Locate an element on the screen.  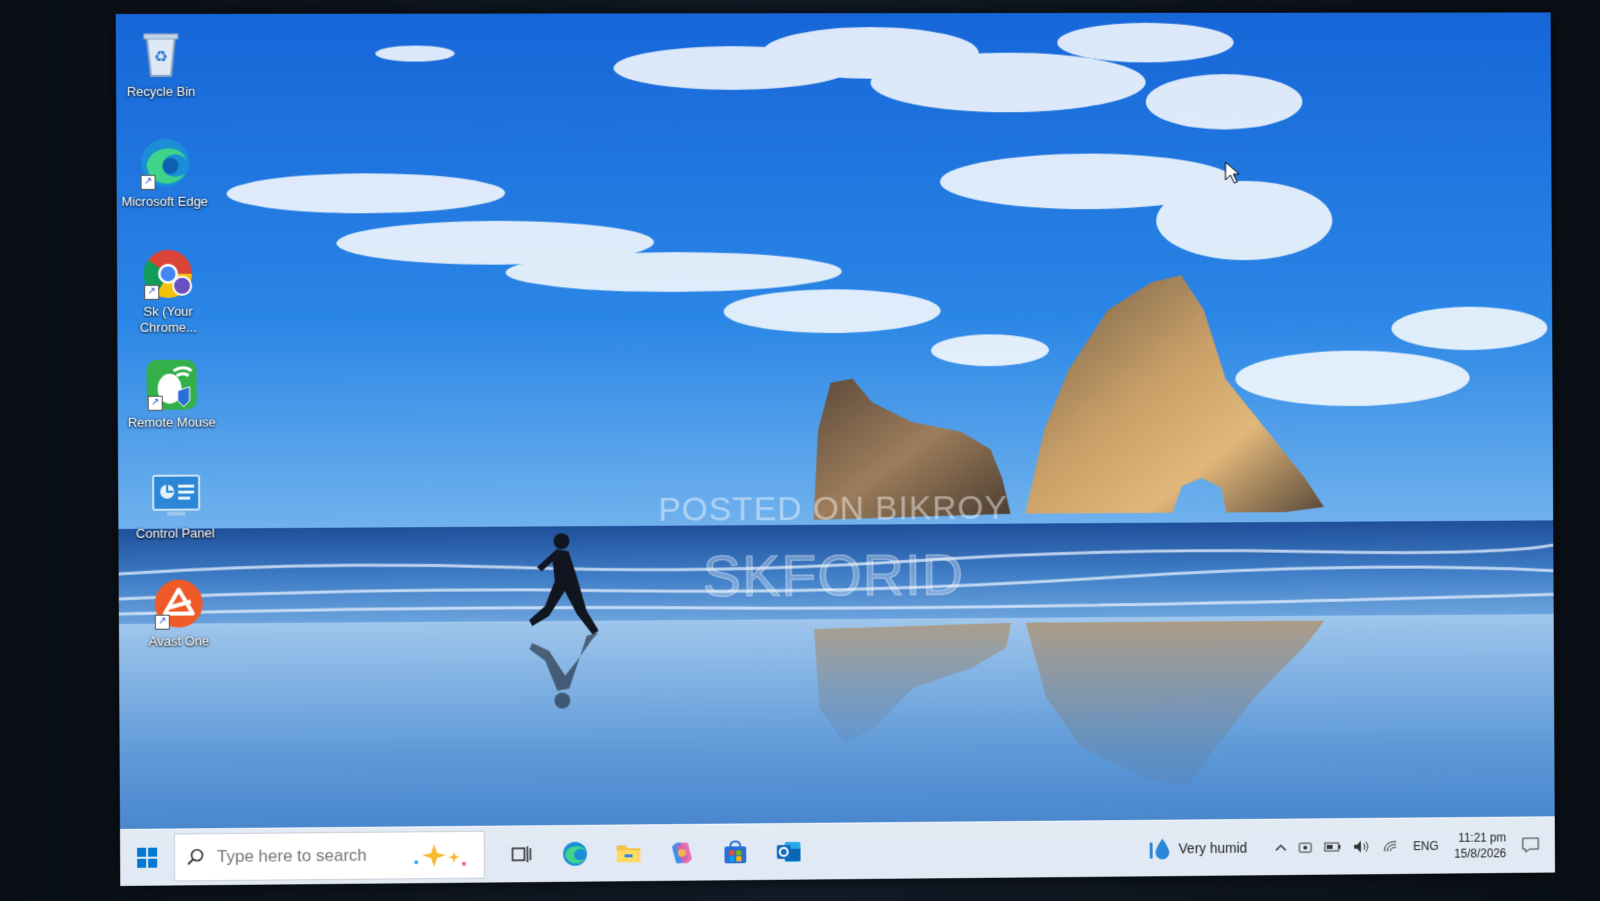
task-view-icon is located at coordinates (522, 854).